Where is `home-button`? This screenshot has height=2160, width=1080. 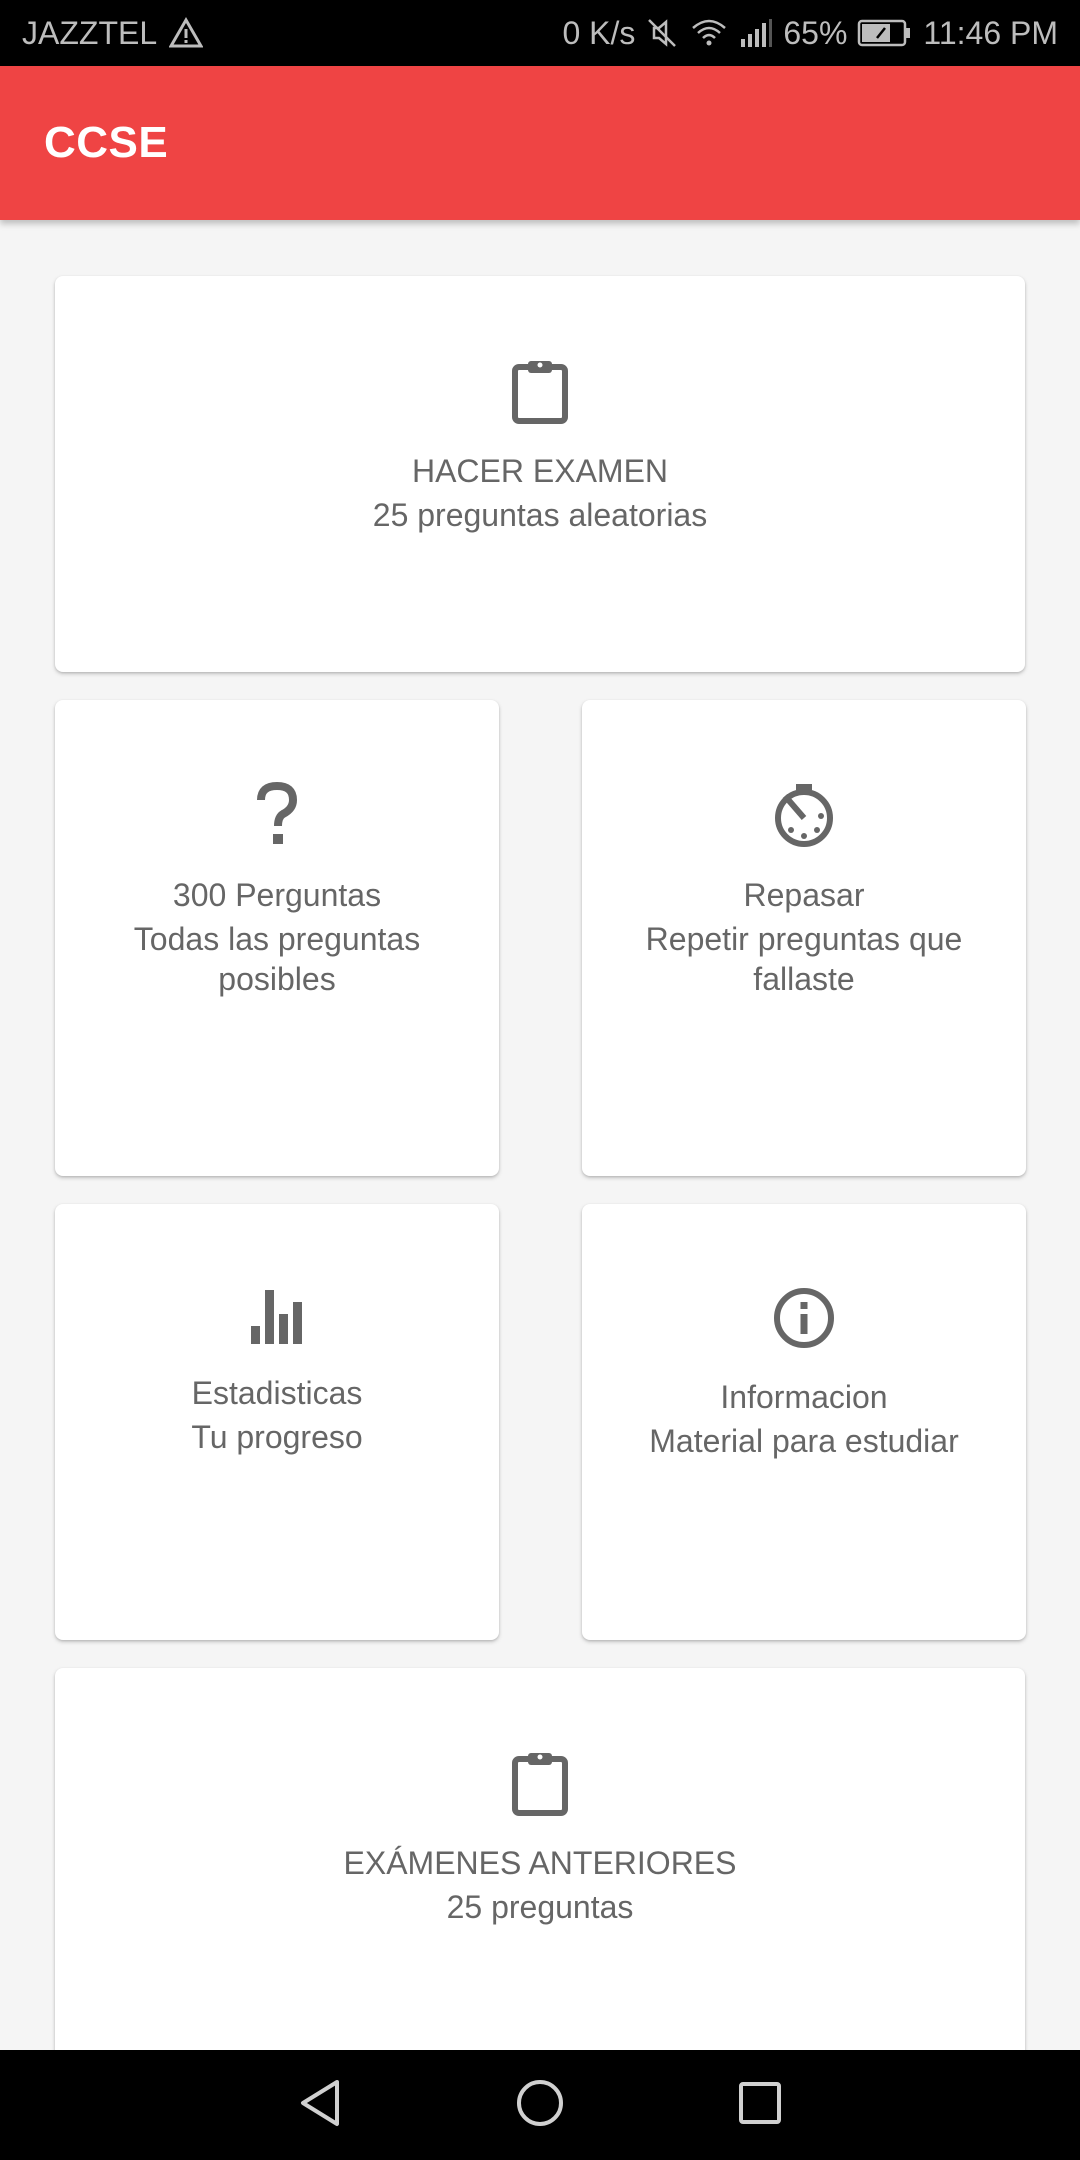
home-button is located at coordinates (540, 2105).